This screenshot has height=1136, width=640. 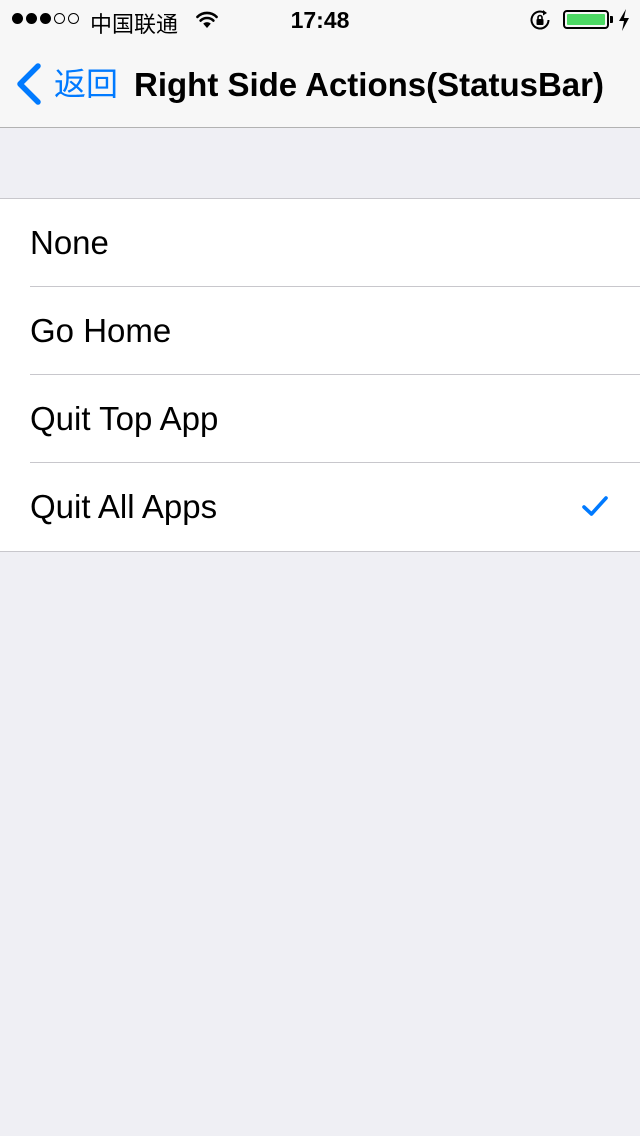 What do you see at coordinates (124, 418) in the screenshot?
I see `option-label: Quit Top App` at bounding box center [124, 418].